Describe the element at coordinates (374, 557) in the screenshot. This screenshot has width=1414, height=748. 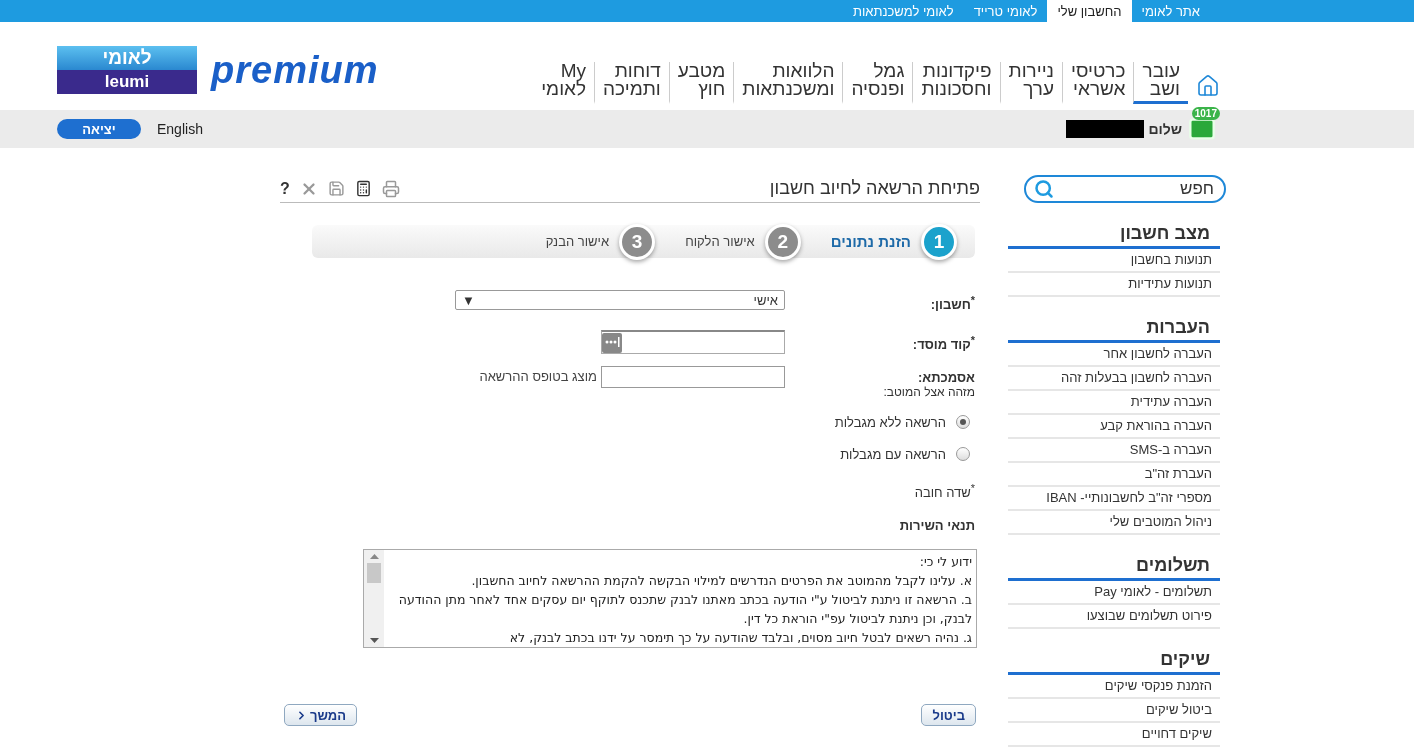
I see `scroll-up-icon` at that location.